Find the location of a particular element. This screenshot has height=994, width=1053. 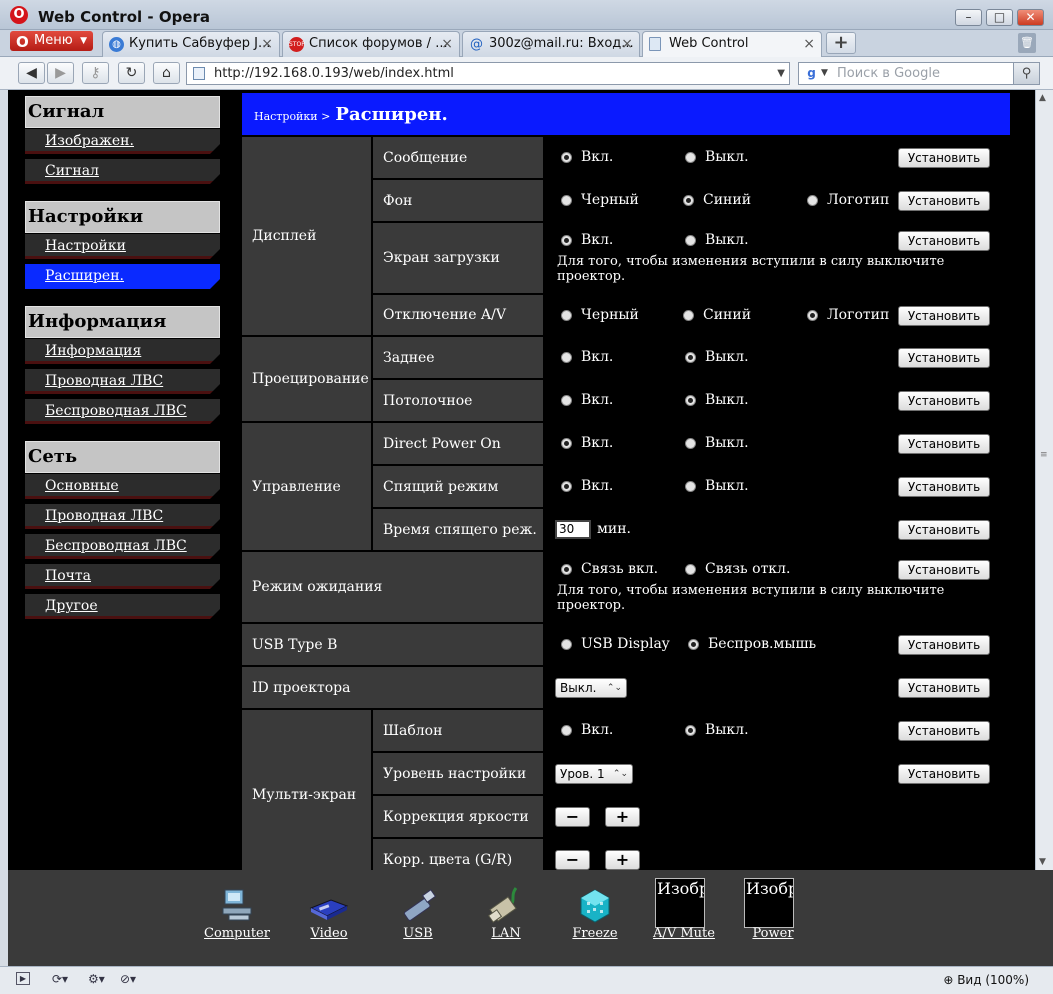

zoom-indicator: ⊕ Вид (100%) is located at coordinates (986, 980).